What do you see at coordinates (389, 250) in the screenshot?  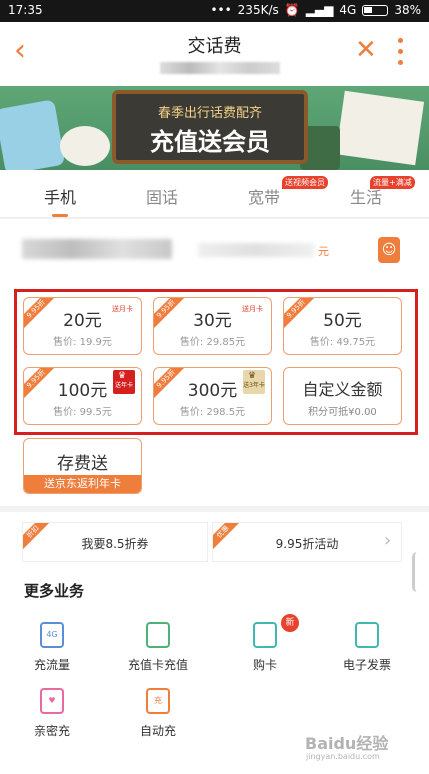 I see `contact-book-icon: ☺` at bounding box center [389, 250].